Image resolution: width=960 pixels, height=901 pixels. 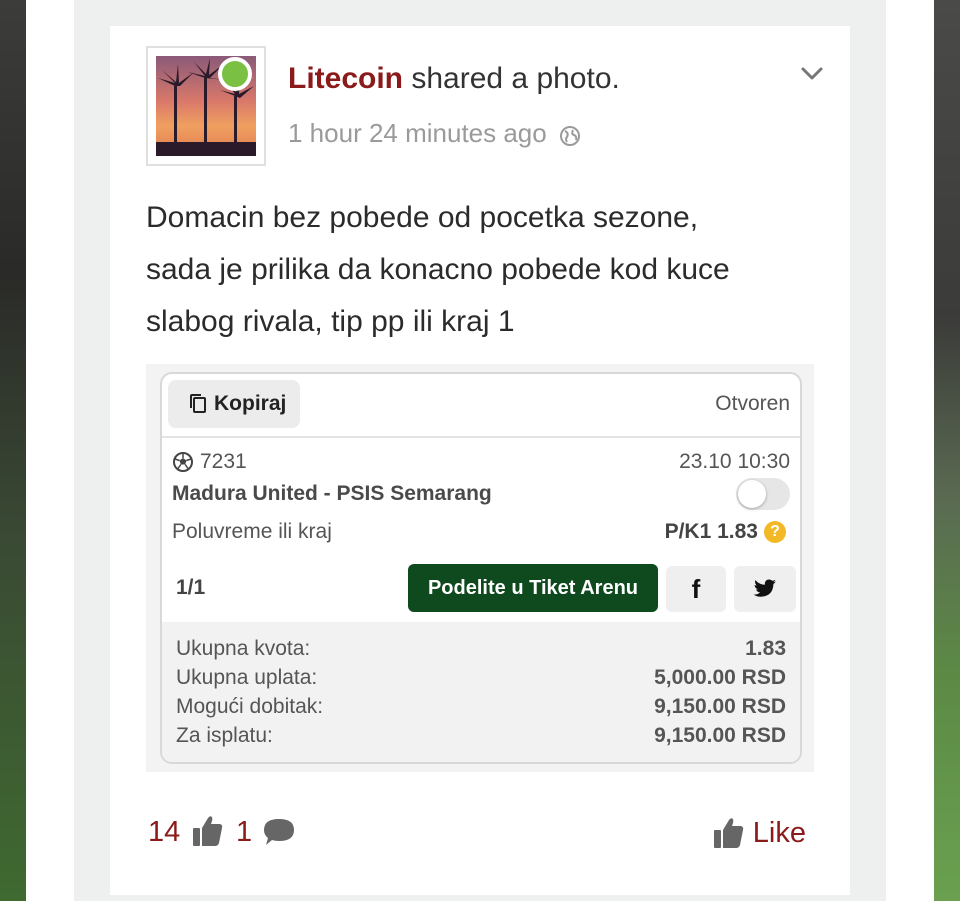 I want to click on online-status-indicator, so click(x=235, y=74).